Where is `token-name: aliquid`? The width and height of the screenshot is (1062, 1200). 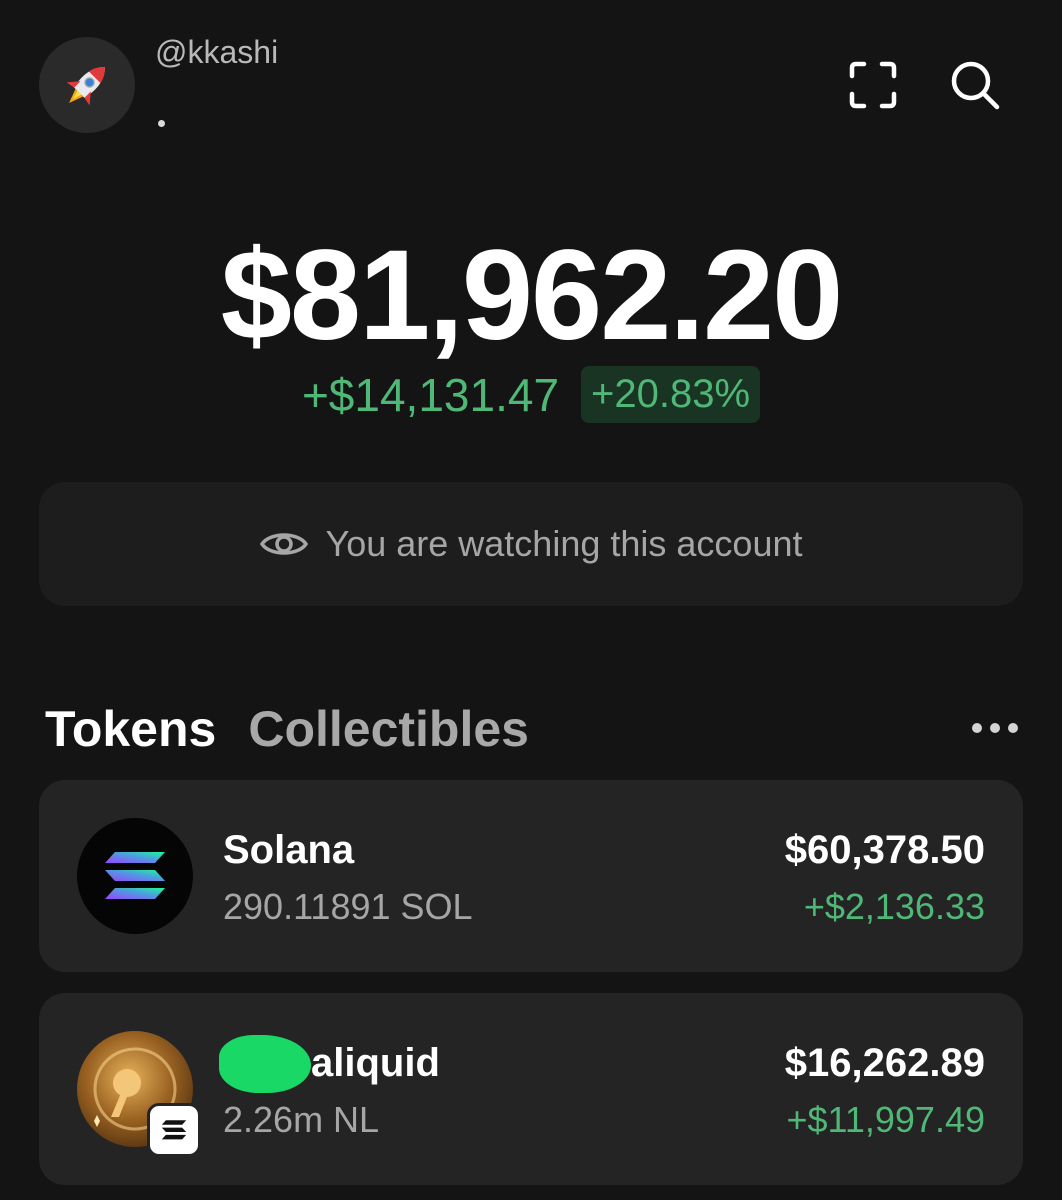
token-name: aliquid is located at coordinates (375, 1063).